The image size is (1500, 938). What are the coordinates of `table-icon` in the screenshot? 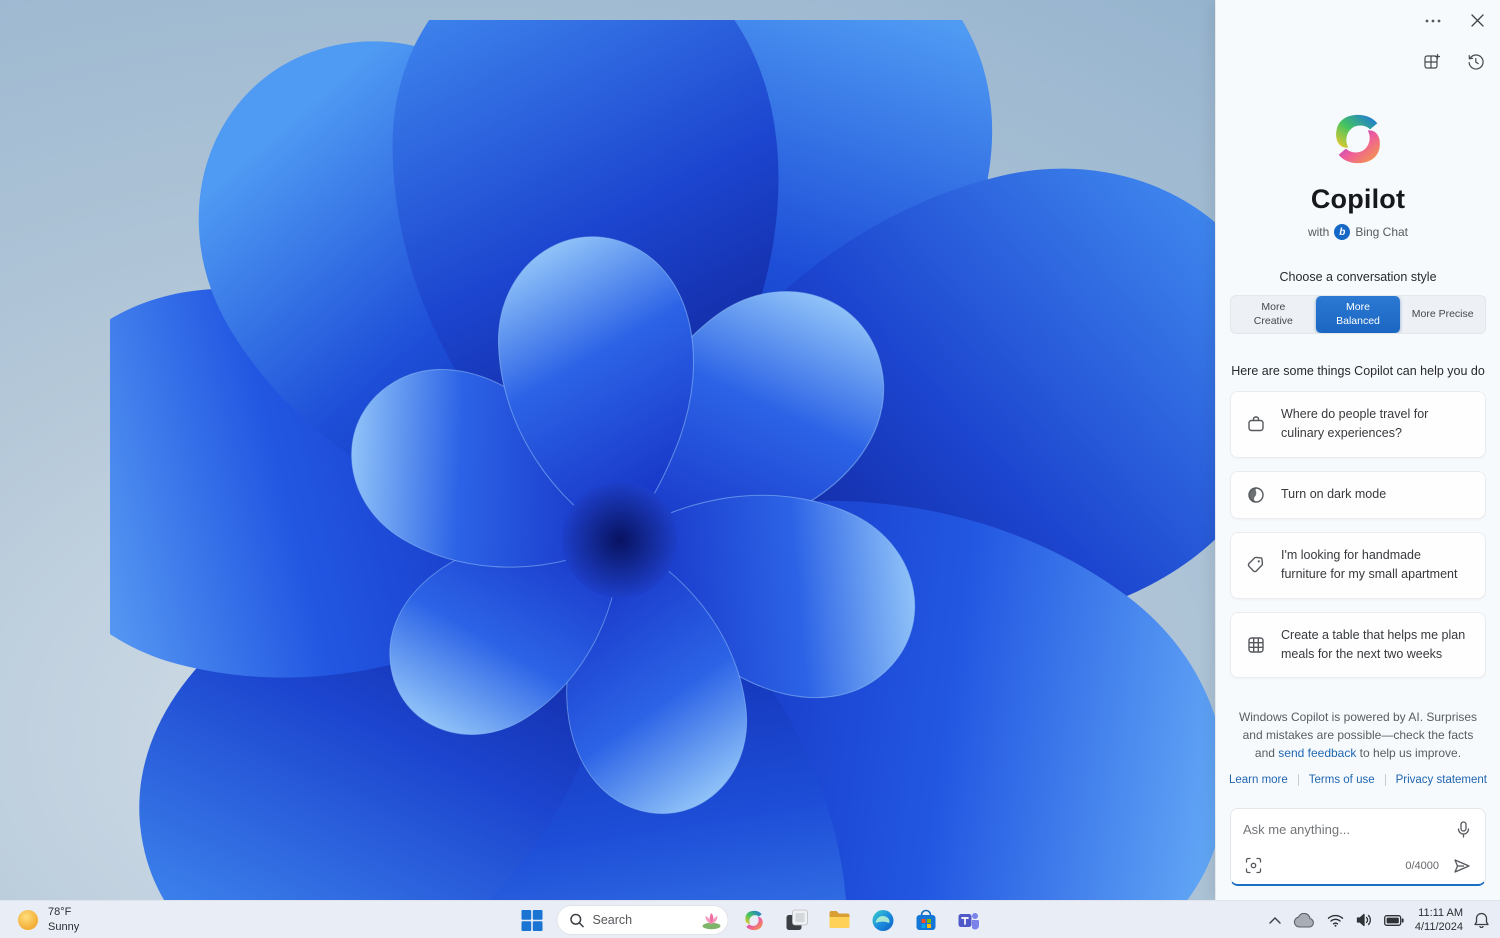 It's located at (1256, 645).